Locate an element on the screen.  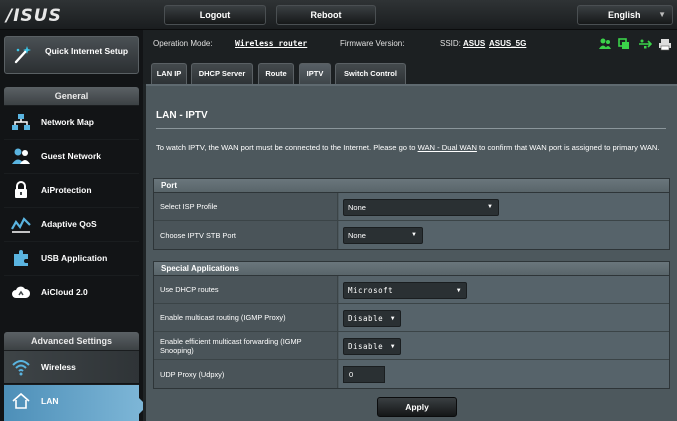
title-divider is located at coordinates (411, 128).